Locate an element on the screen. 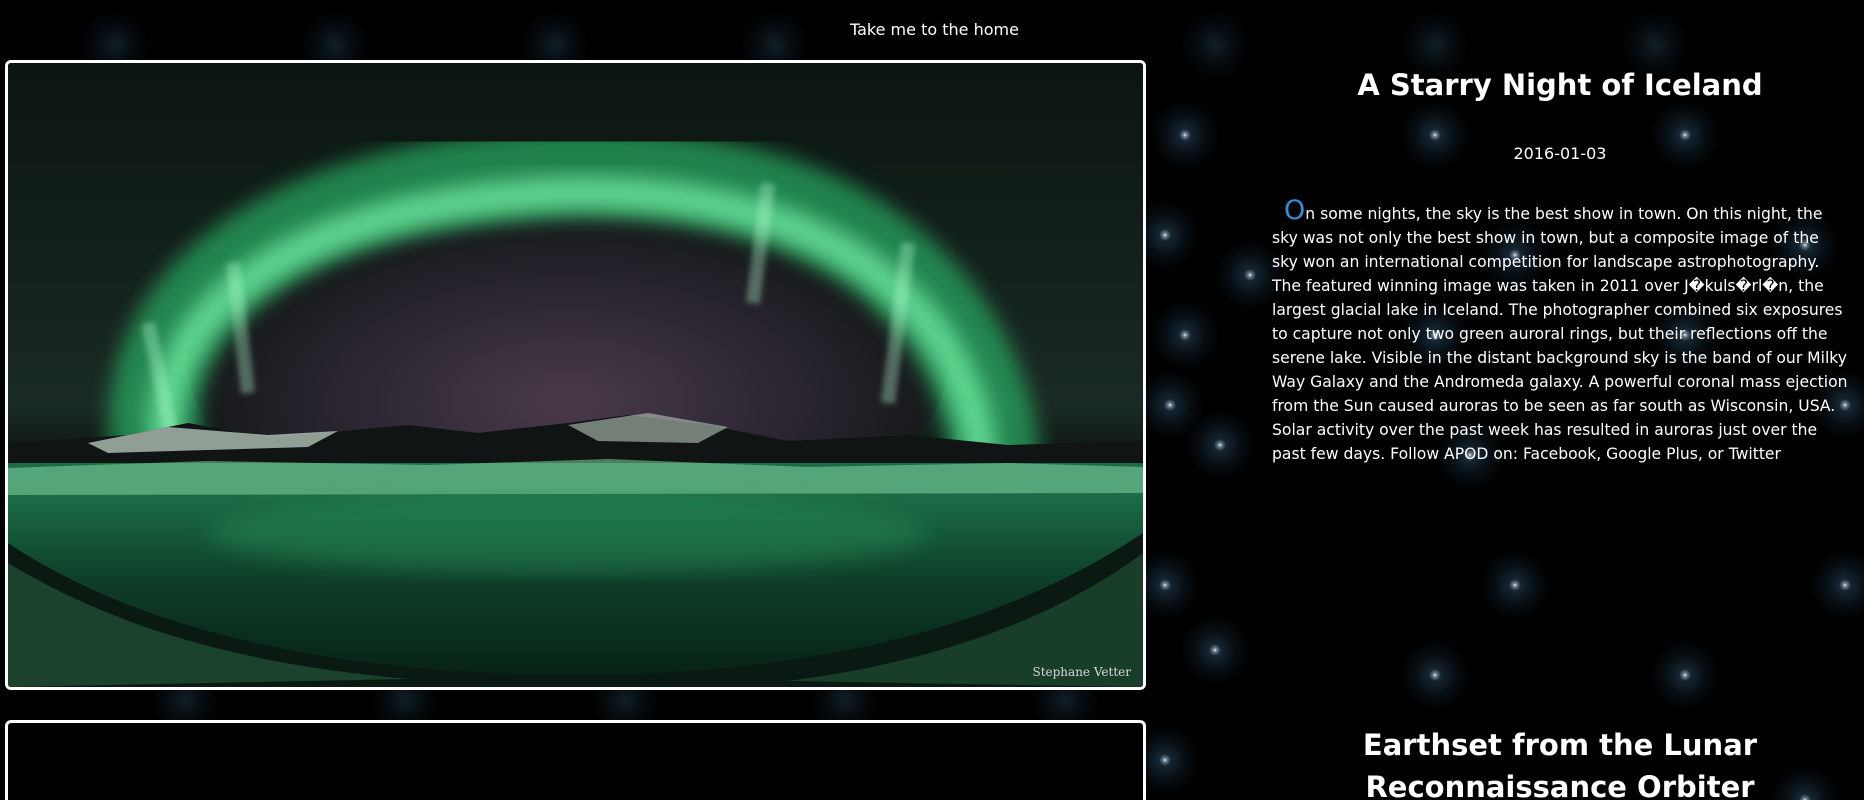  post-image-earthset is located at coordinates (575, 760).